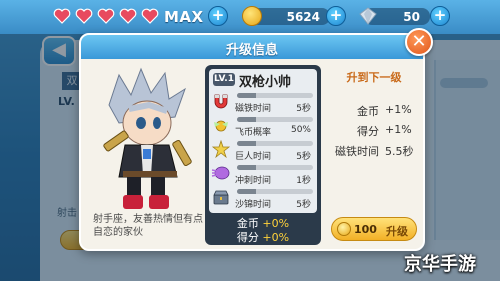 This screenshot has width=500, height=281. I want to click on treasure-icon, so click(221, 197).